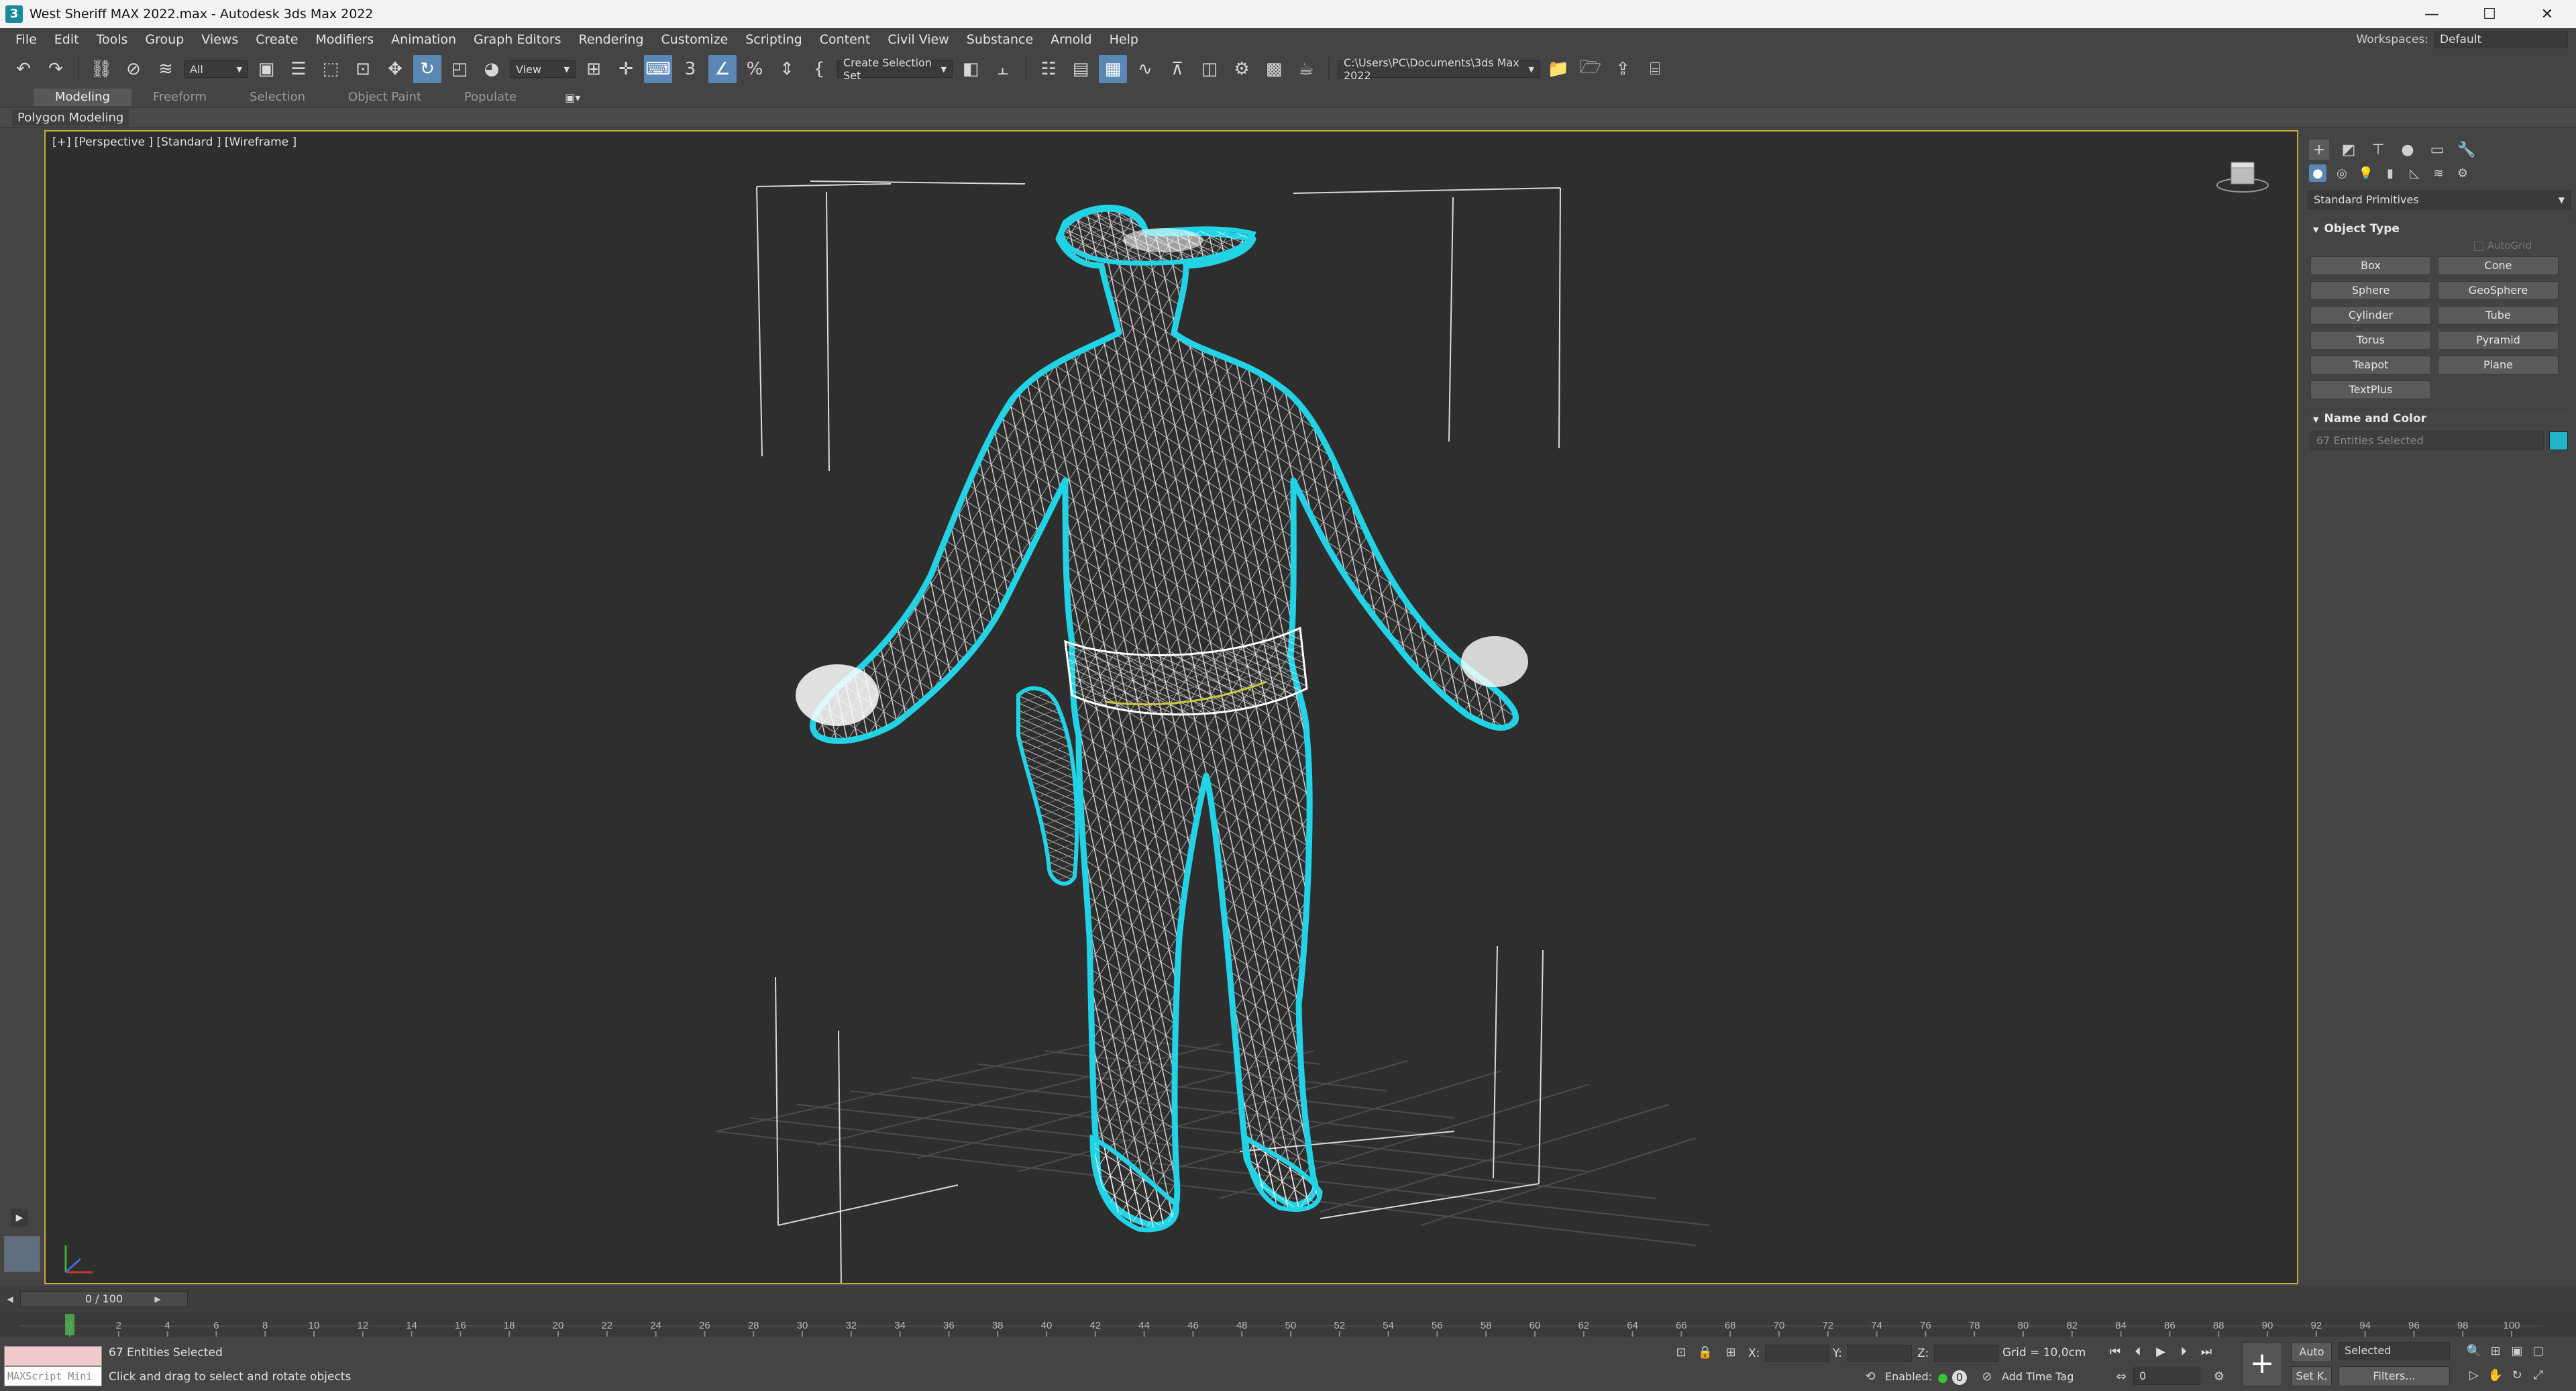 The width and height of the screenshot is (2576, 1391). What do you see at coordinates (2408, 150) in the screenshot?
I see `motion-tab-icon: ●` at bounding box center [2408, 150].